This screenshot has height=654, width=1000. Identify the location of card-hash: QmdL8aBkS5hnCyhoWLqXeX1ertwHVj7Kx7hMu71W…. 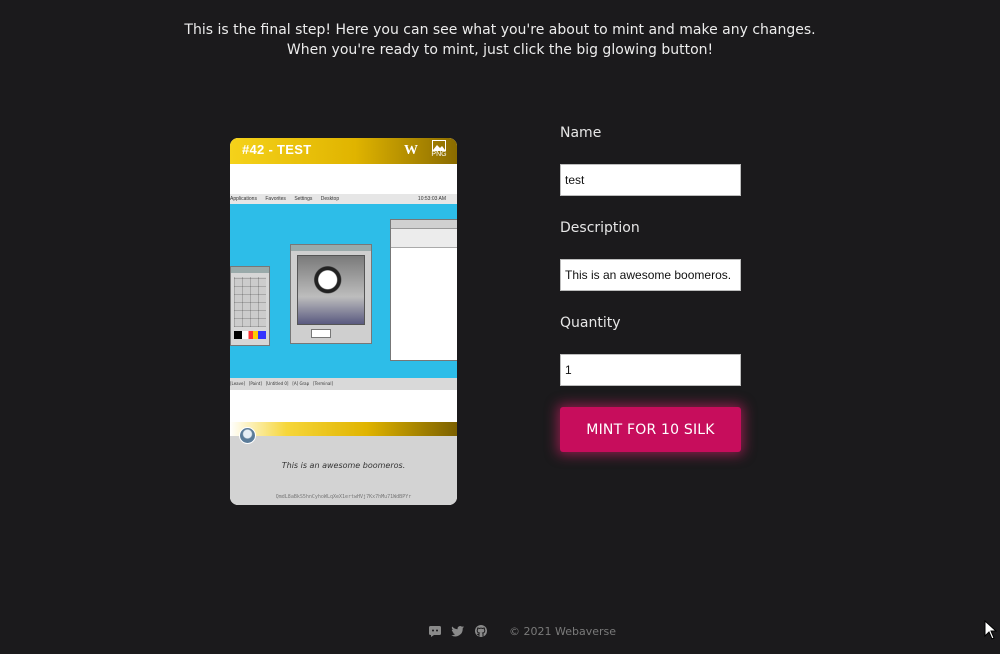
(343, 497).